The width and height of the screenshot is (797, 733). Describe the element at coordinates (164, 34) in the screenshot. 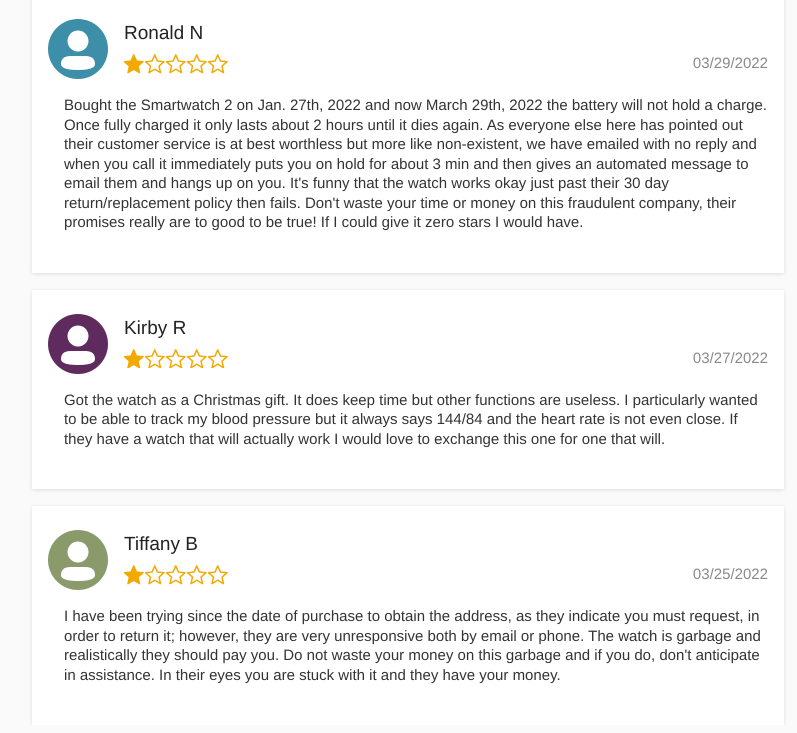

I see `reviewer-name: Ronald N` at that location.